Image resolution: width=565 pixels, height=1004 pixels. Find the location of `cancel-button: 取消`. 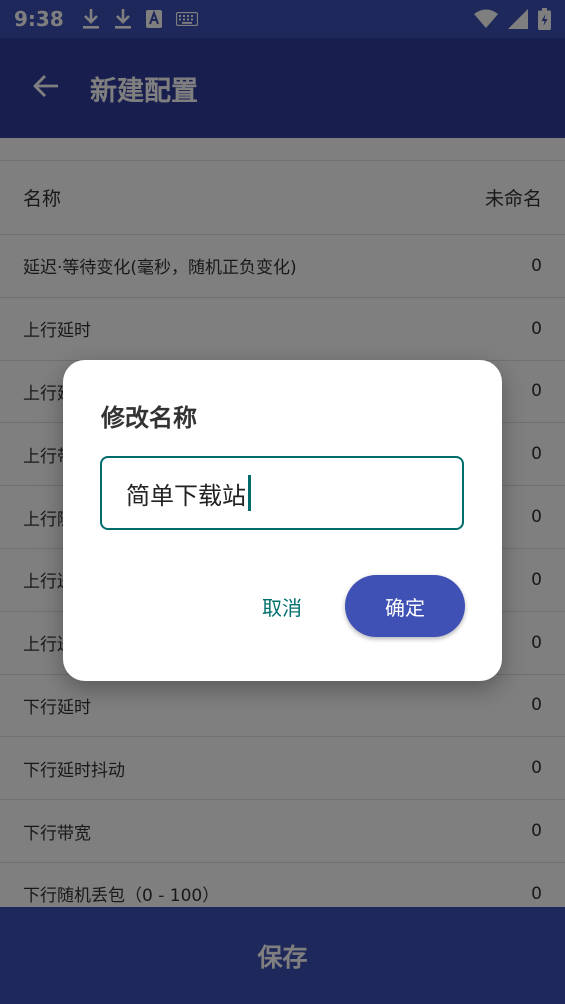

cancel-button: 取消 is located at coordinates (282, 606).